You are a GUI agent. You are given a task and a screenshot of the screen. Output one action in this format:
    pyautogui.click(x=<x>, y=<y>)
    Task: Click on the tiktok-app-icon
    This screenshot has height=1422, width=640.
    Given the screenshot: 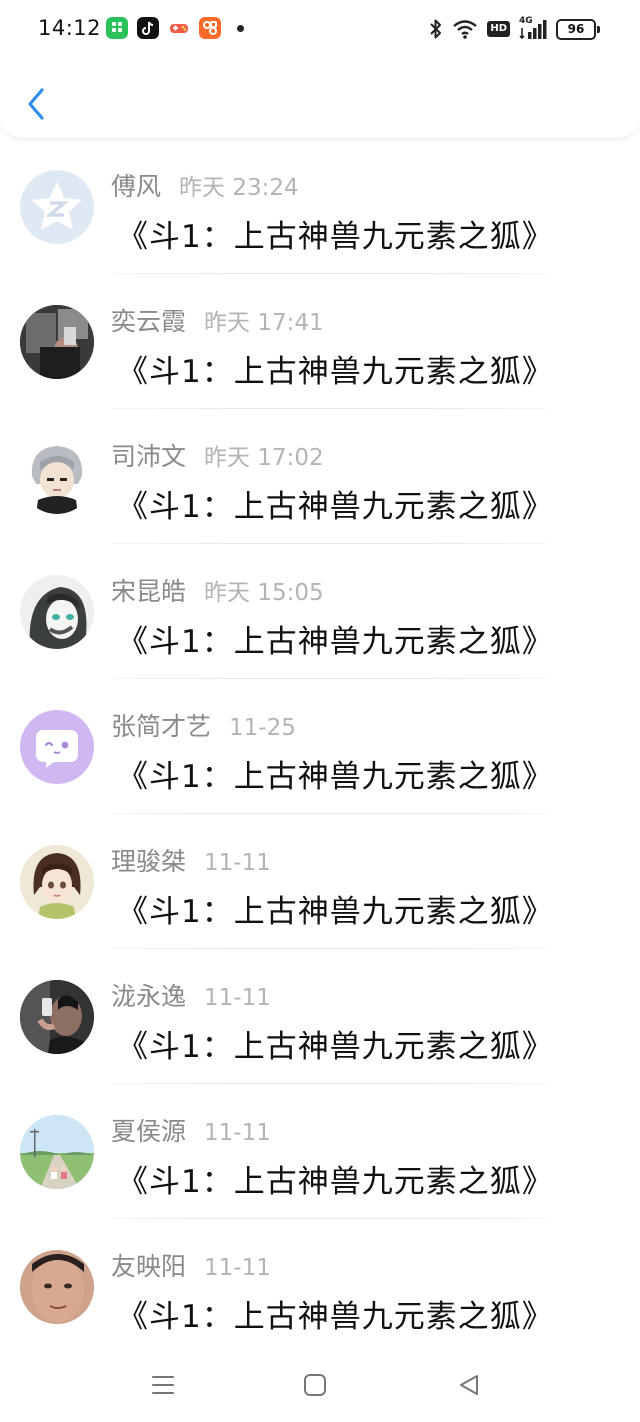 What is the action you would take?
    pyautogui.click(x=148, y=28)
    